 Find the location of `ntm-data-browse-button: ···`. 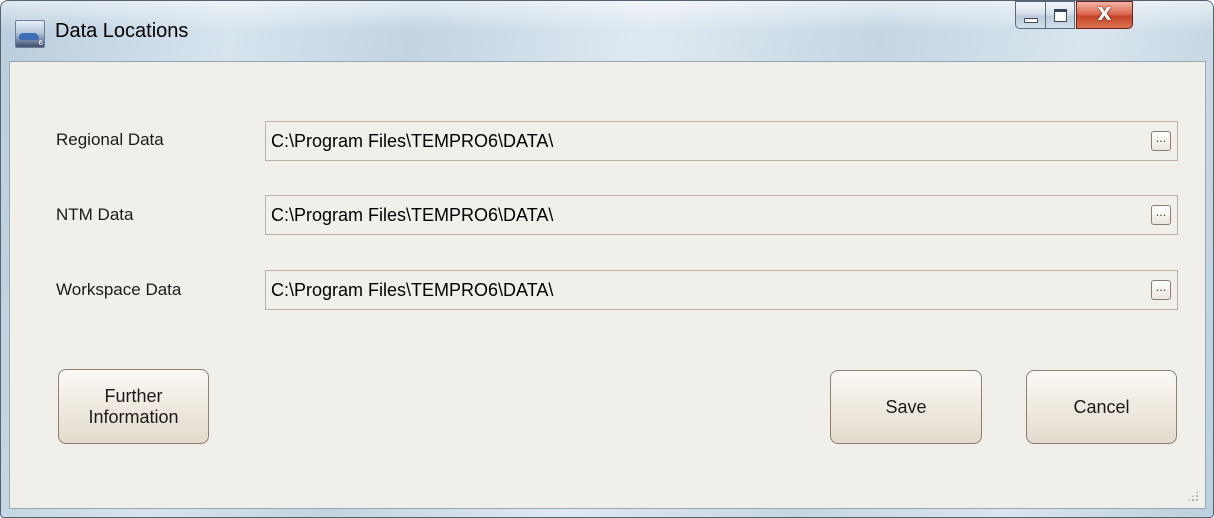

ntm-data-browse-button: ··· is located at coordinates (1161, 215).